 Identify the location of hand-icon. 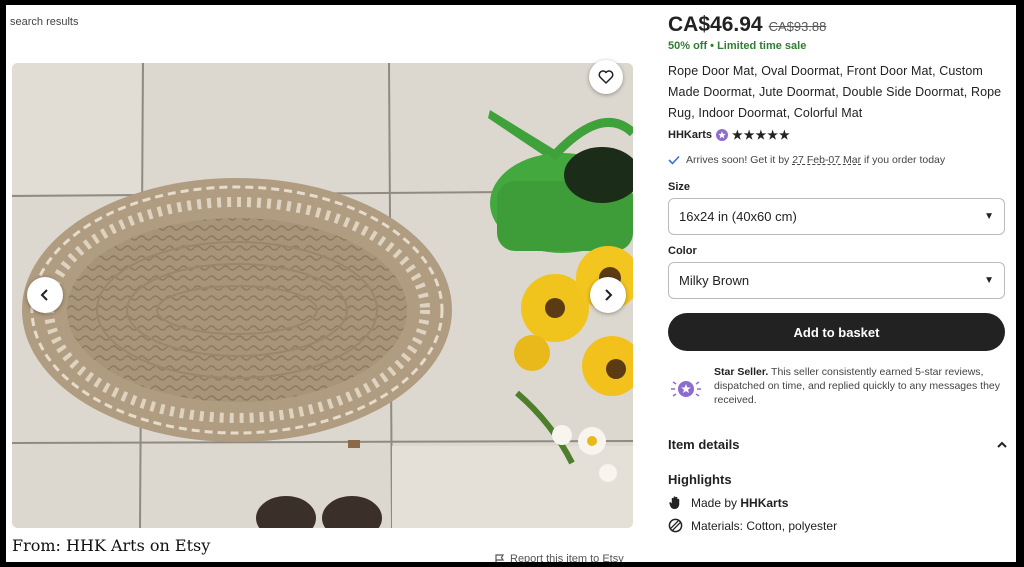
(674, 503).